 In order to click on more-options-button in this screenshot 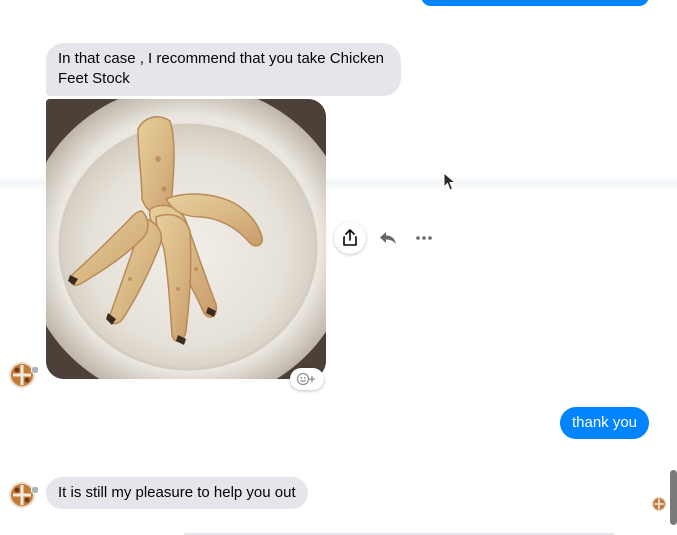, I will do `click(424, 238)`.